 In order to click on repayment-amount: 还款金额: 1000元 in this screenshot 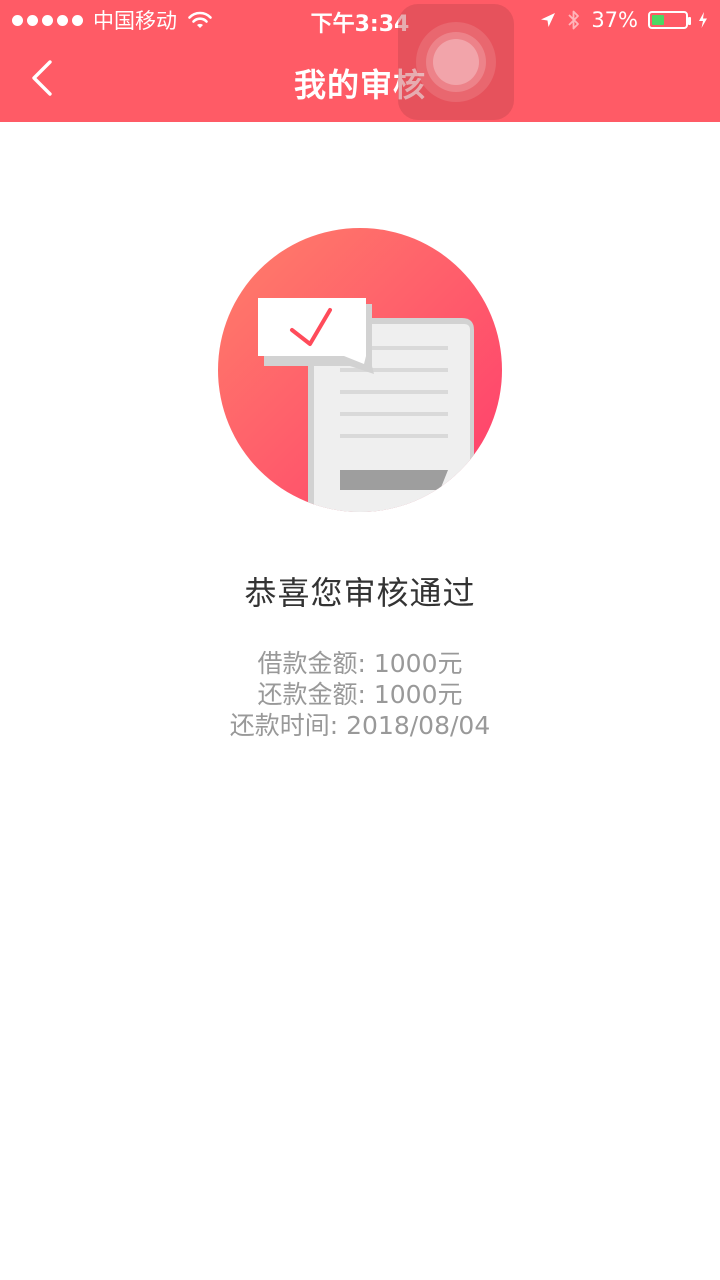, I will do `click(360, 694)`.